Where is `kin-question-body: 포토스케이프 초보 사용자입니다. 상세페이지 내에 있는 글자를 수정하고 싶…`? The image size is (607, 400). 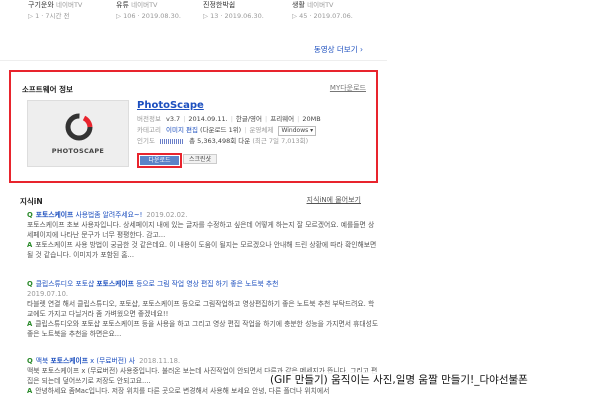 kin-question-body: 포토스케이프 초보 사용자입니다. 상세페이지 내에 있는 글자를 수정하고 싶… is located at coordinates (201, 230).